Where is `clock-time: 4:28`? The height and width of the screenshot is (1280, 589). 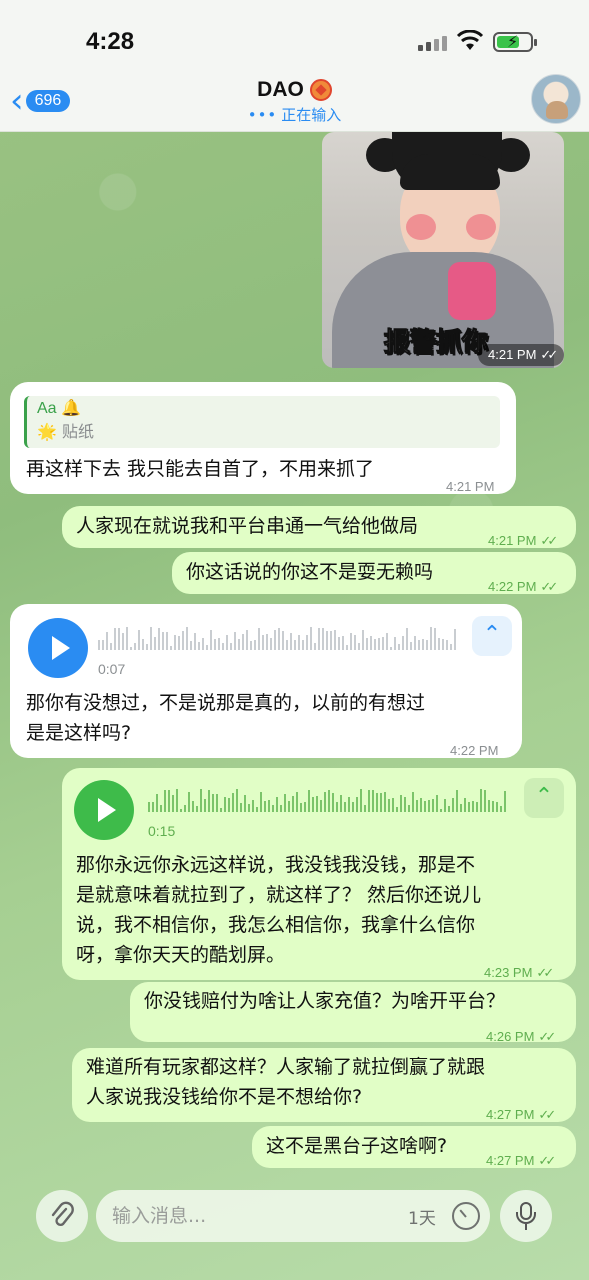
clock-time: 4:28 is located at coordinates (110, 41).